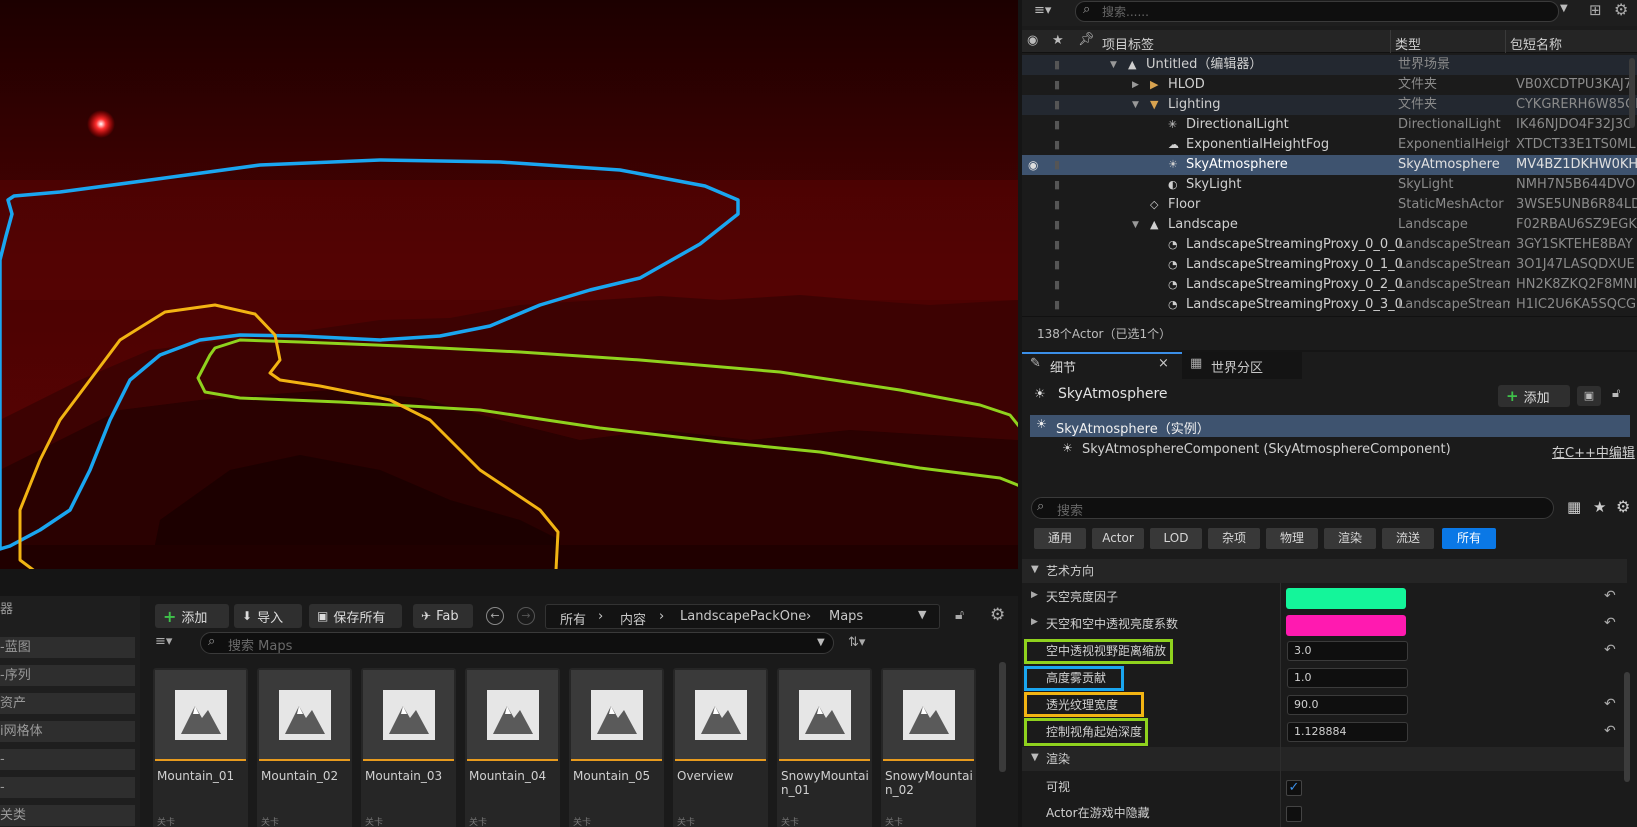 The image size is (1637, 827). I want to click on filter-tab: 杂项, so click(1234, 538).